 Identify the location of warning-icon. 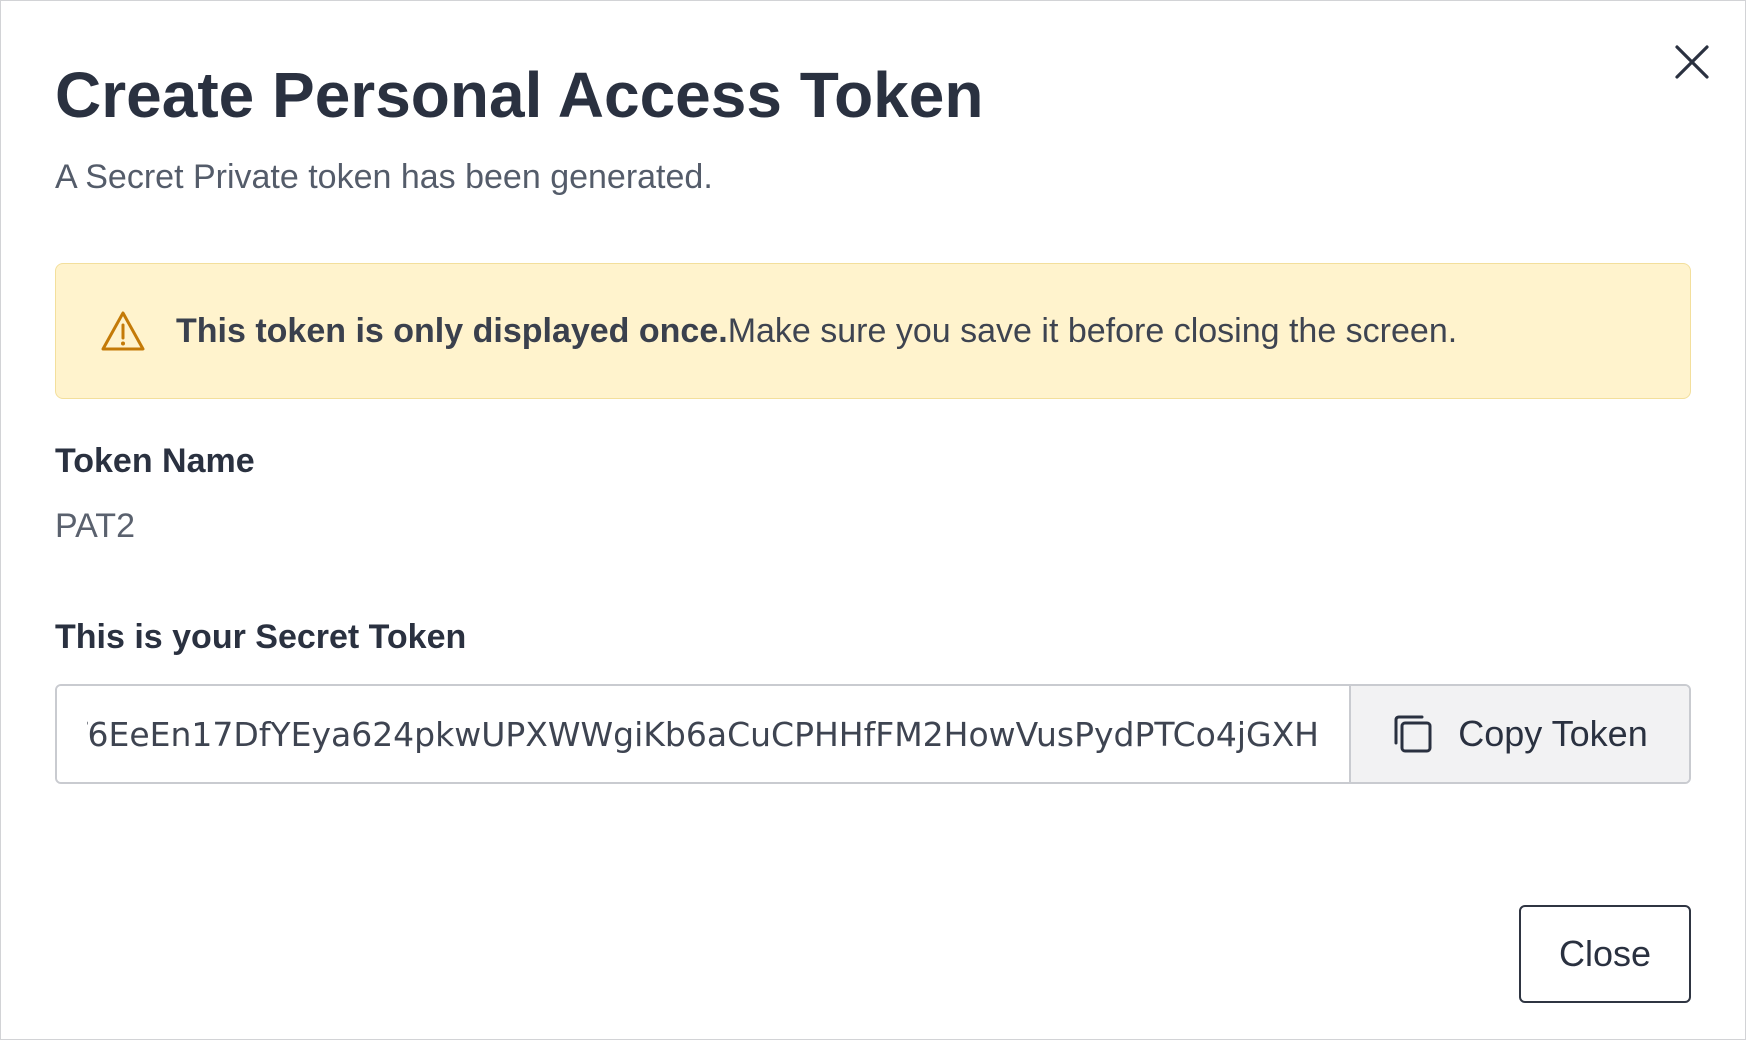
(123, 331).